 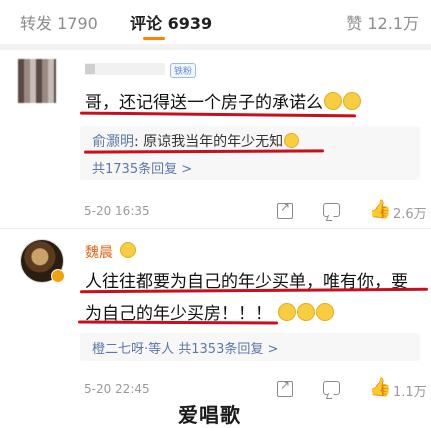 I want to click on avatar-blurred, so click(x=37, y=81).